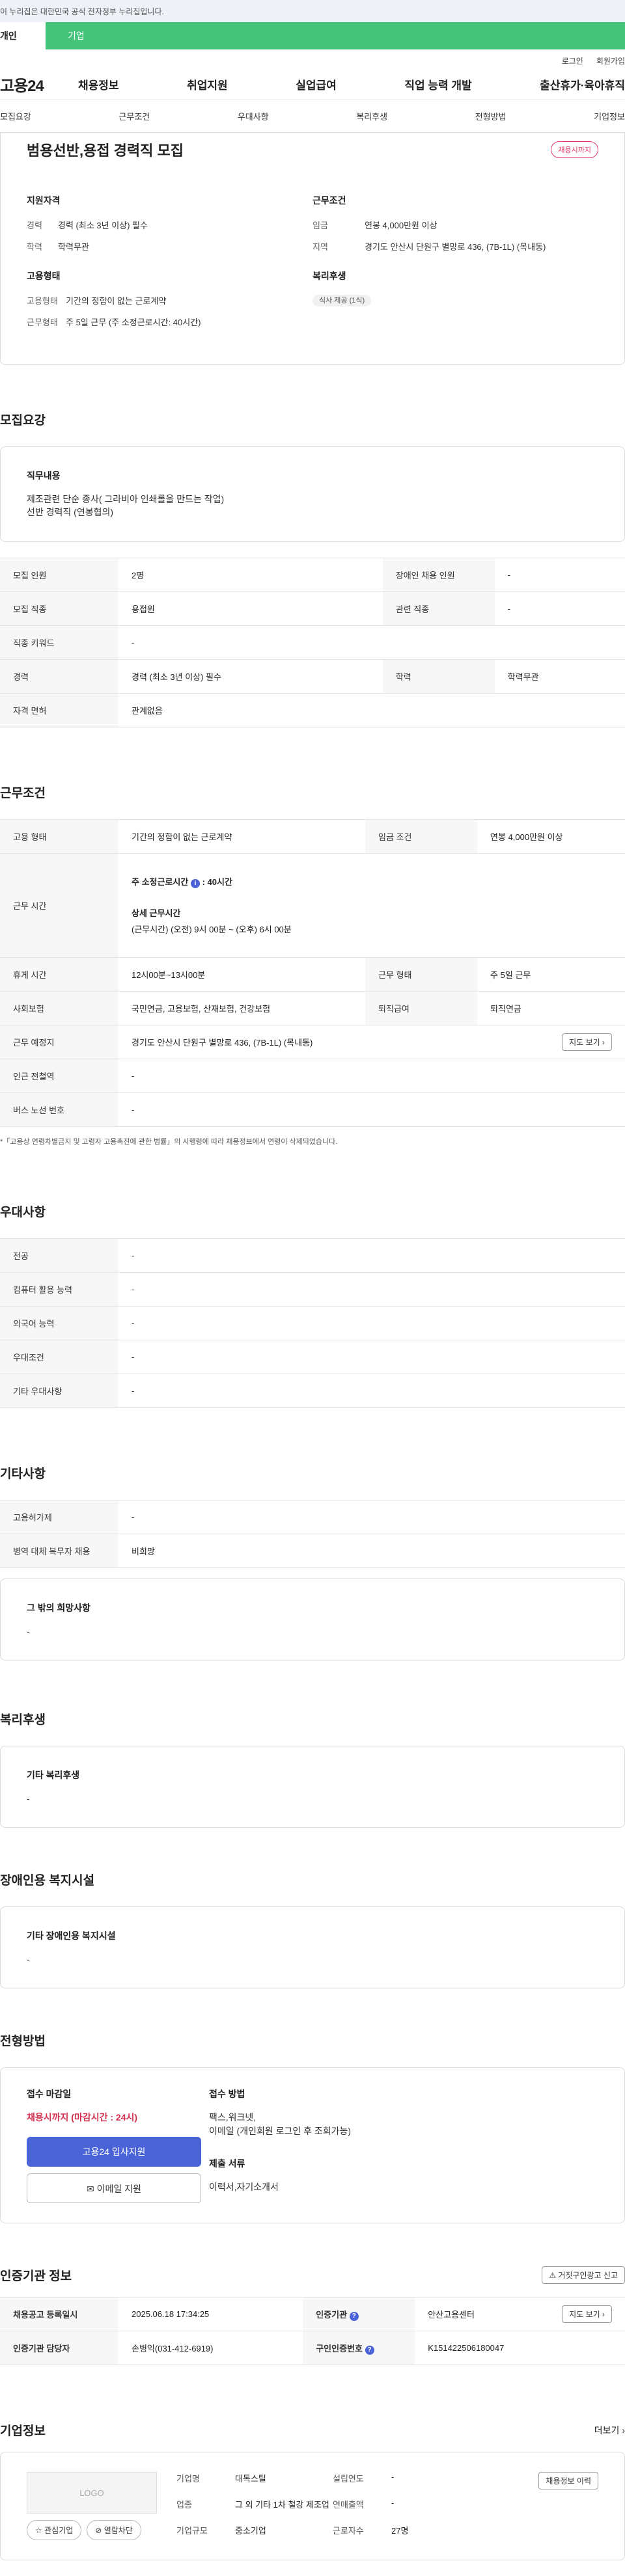  Describe the element at coordinates (92, 2506) in the screenshot. I see `company-logo-area: LOGO ☆ 관심기업 ⊘ 열람차단` at that location.